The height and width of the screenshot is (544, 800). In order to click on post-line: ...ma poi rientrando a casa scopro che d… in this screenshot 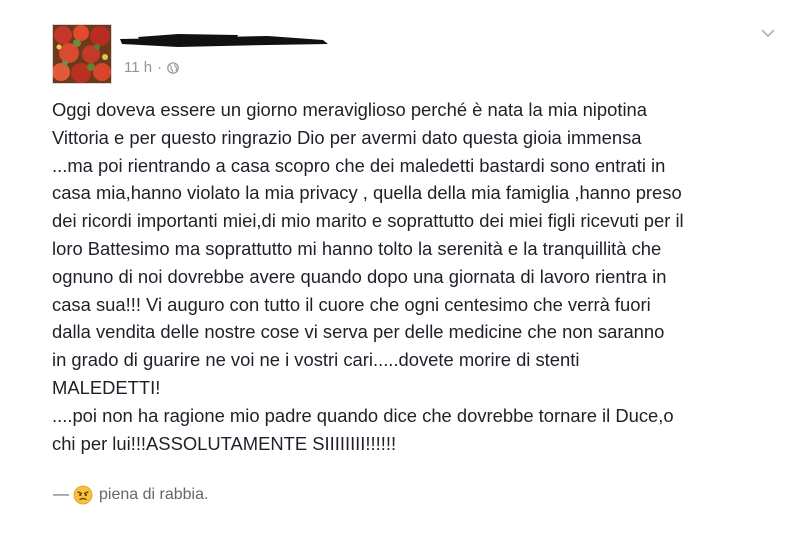, I will do `click(359, 165)`.